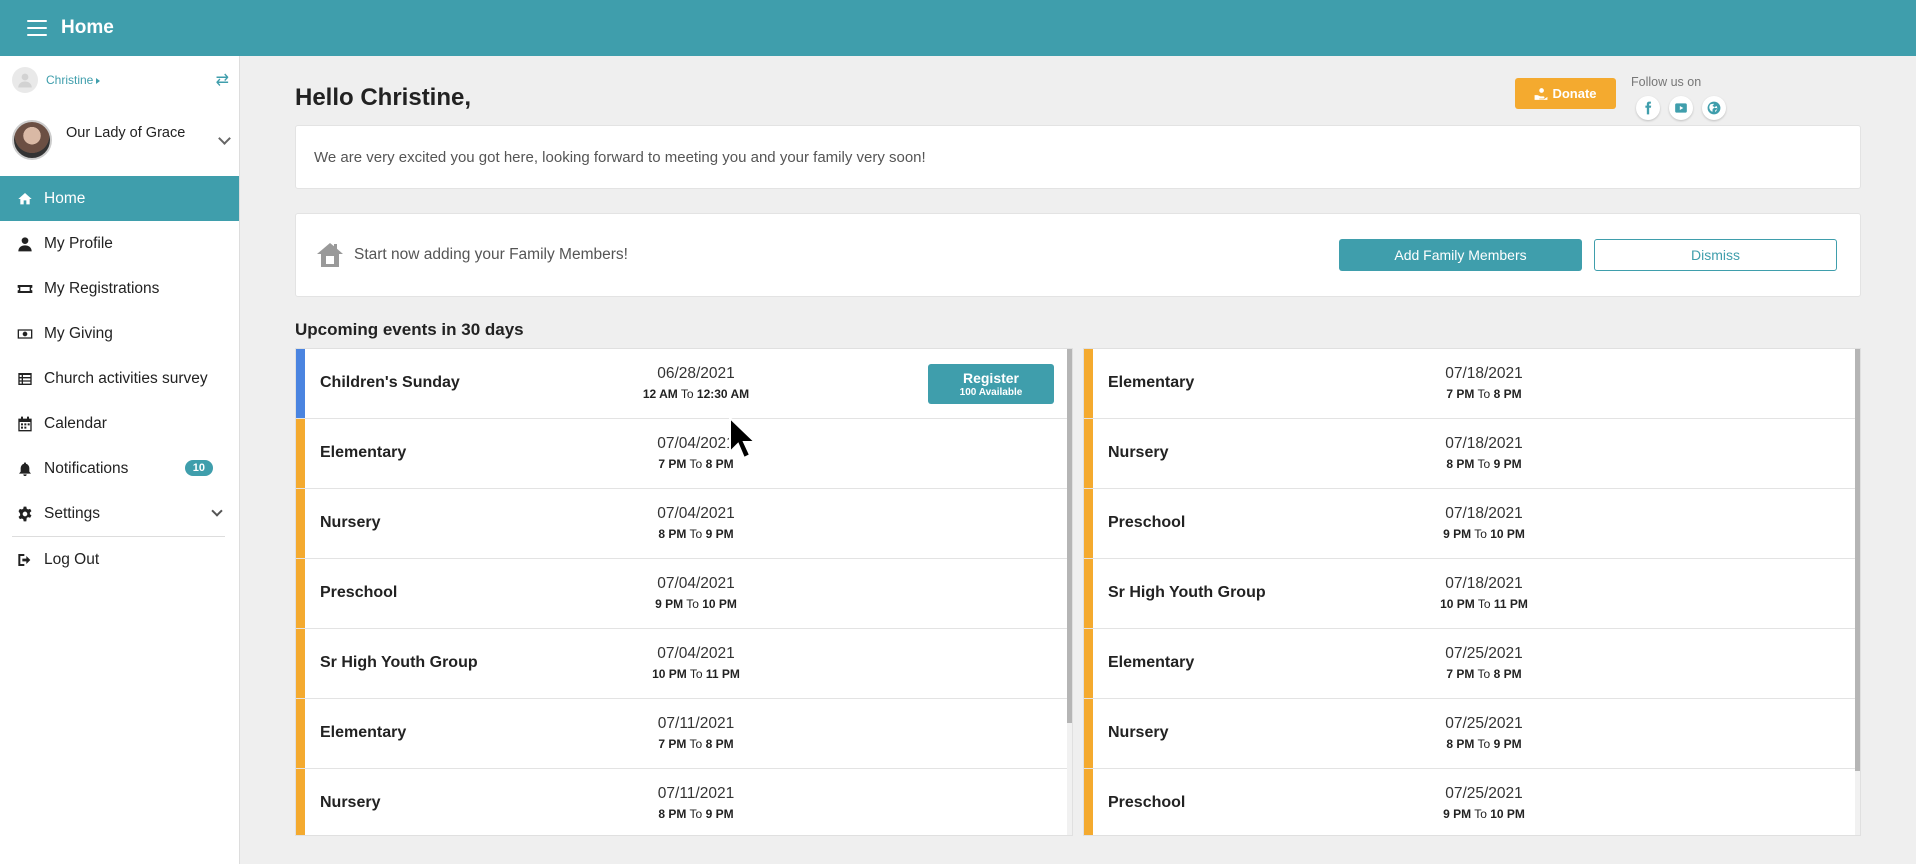 Image resolution: width=1916 pixels, height=864 pixels. I want to click on event-row: Elementary 07/25/2021 7 PM To 8 PM, so click(1472, 664).